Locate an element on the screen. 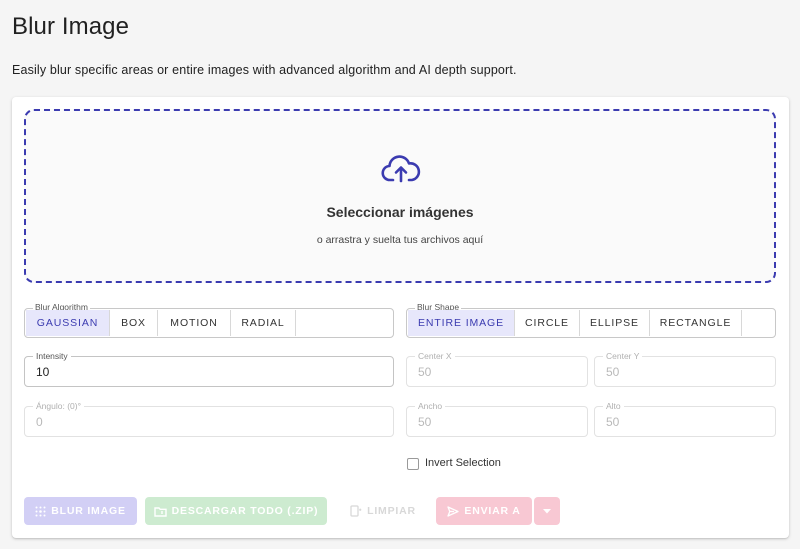 The height and width of the screenshot is (549, 800). download-zip-button: DESCARGAR TODO (.ZIP) is located at coordinates (236, 511).